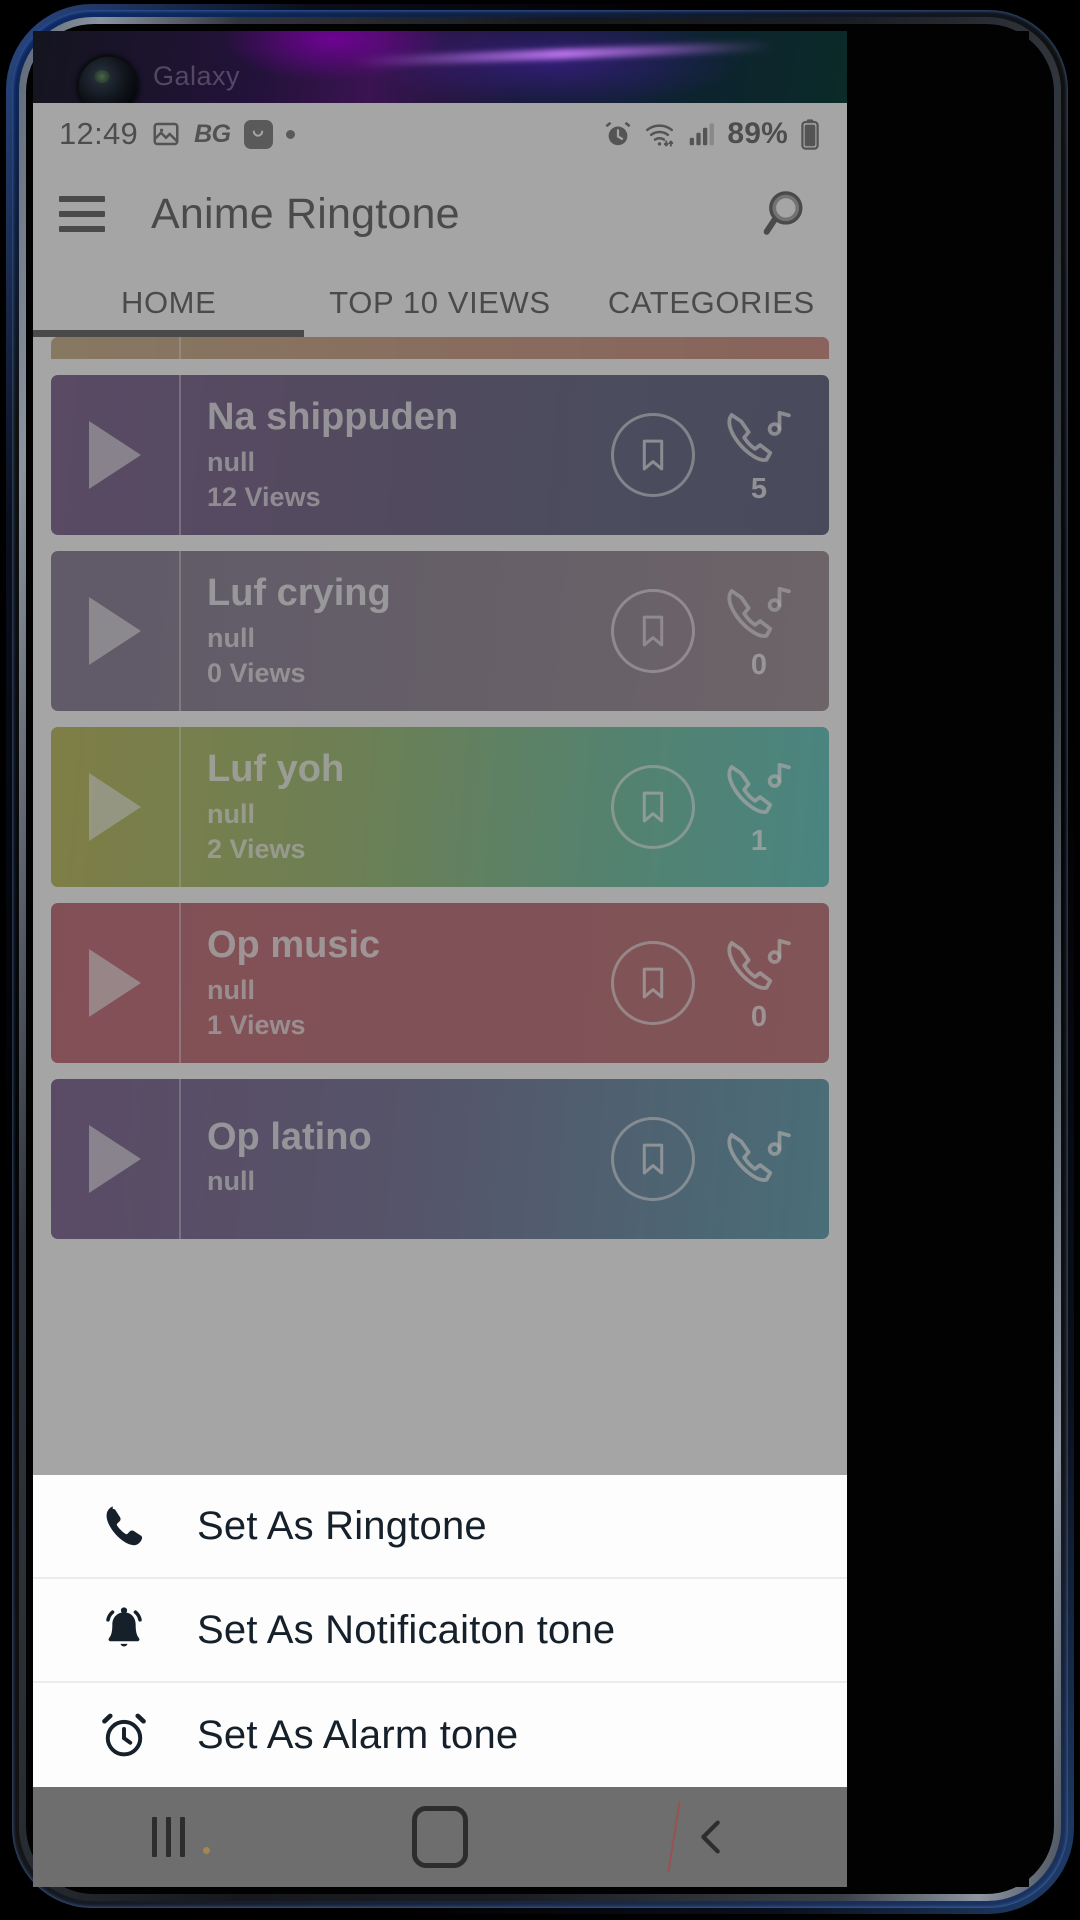 This screenshot has height=1920, width=1080. I want to click on image-icon, so click(166, 134).